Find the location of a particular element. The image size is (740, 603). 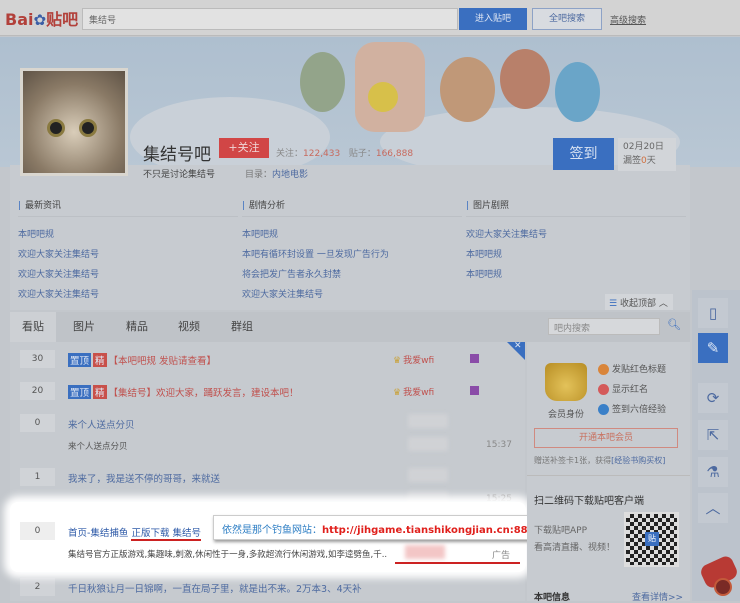

follow-button: +关注 is located at coordinates (244, 148).